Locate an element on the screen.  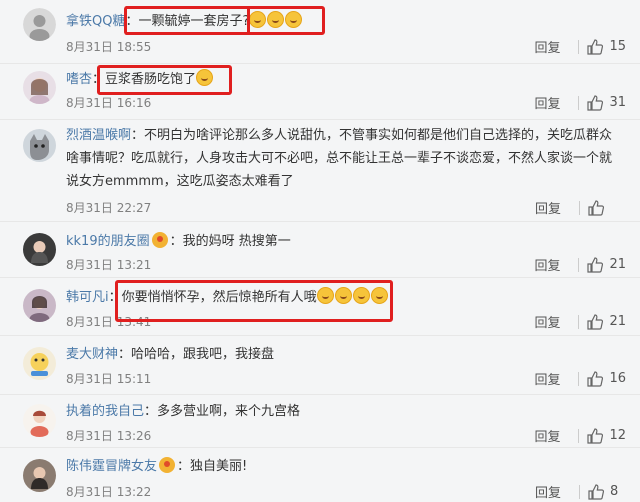
comment-text: 哈哈哈，跟我吧，我接盘 is located at coordinates (203, 354).